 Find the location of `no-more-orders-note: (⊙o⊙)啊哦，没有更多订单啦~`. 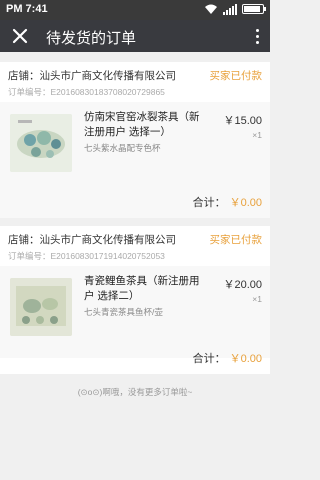

no-more-orders-note: (⊙o⊙)啊哦，没有更多订单啦~ is located at coordinates (135, 392).